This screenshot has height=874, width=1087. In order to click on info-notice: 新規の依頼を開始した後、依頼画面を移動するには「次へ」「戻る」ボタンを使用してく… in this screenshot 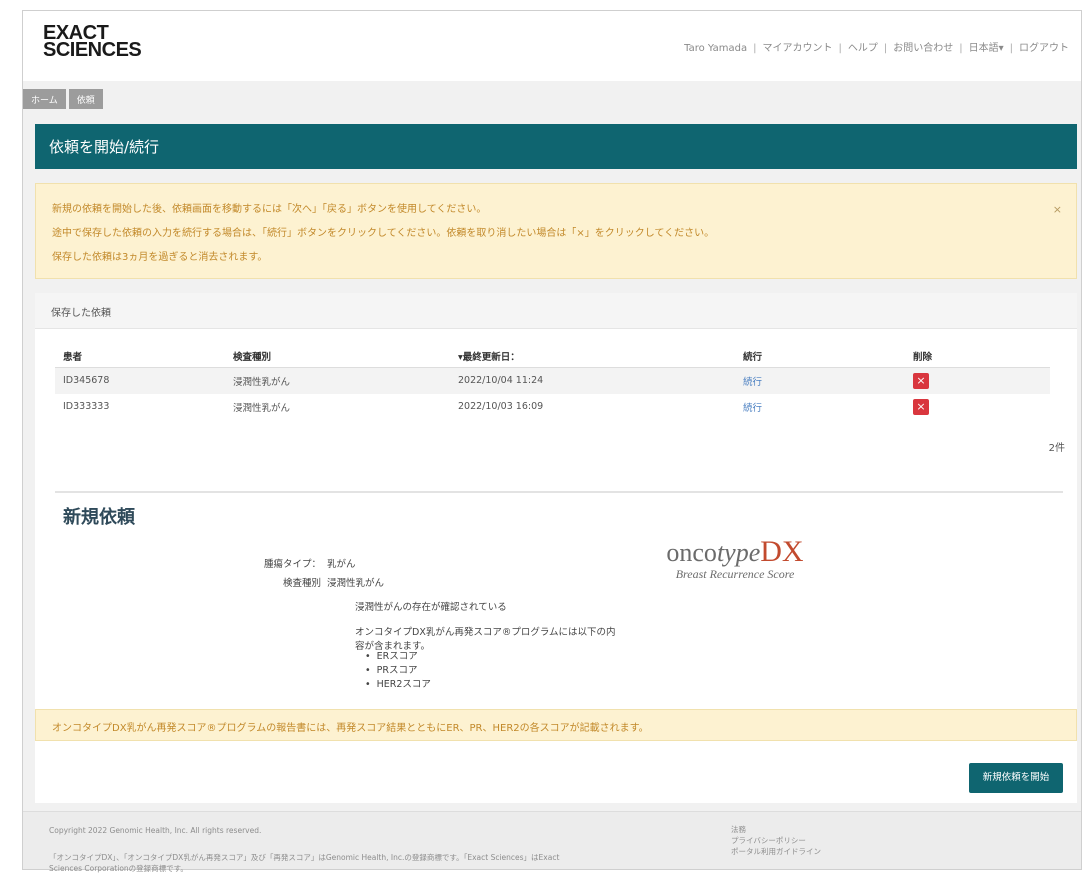, I will do `click(556, 231)`.